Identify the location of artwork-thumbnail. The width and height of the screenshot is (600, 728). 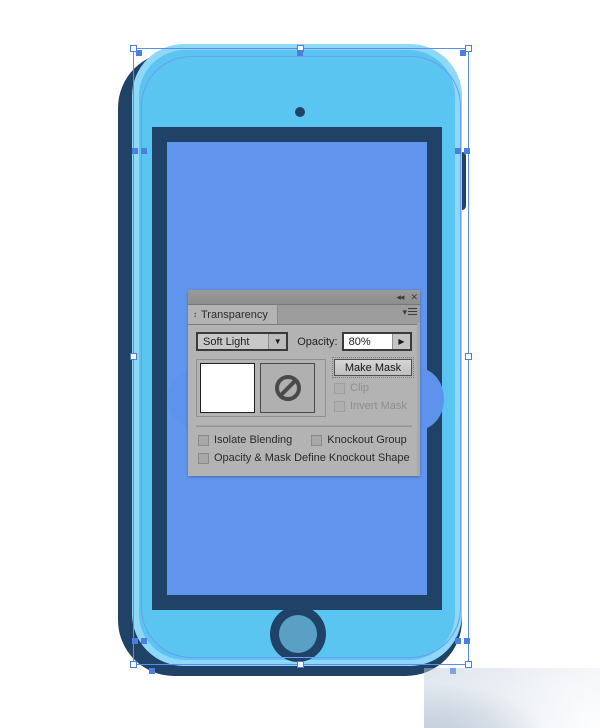
(227, 388).